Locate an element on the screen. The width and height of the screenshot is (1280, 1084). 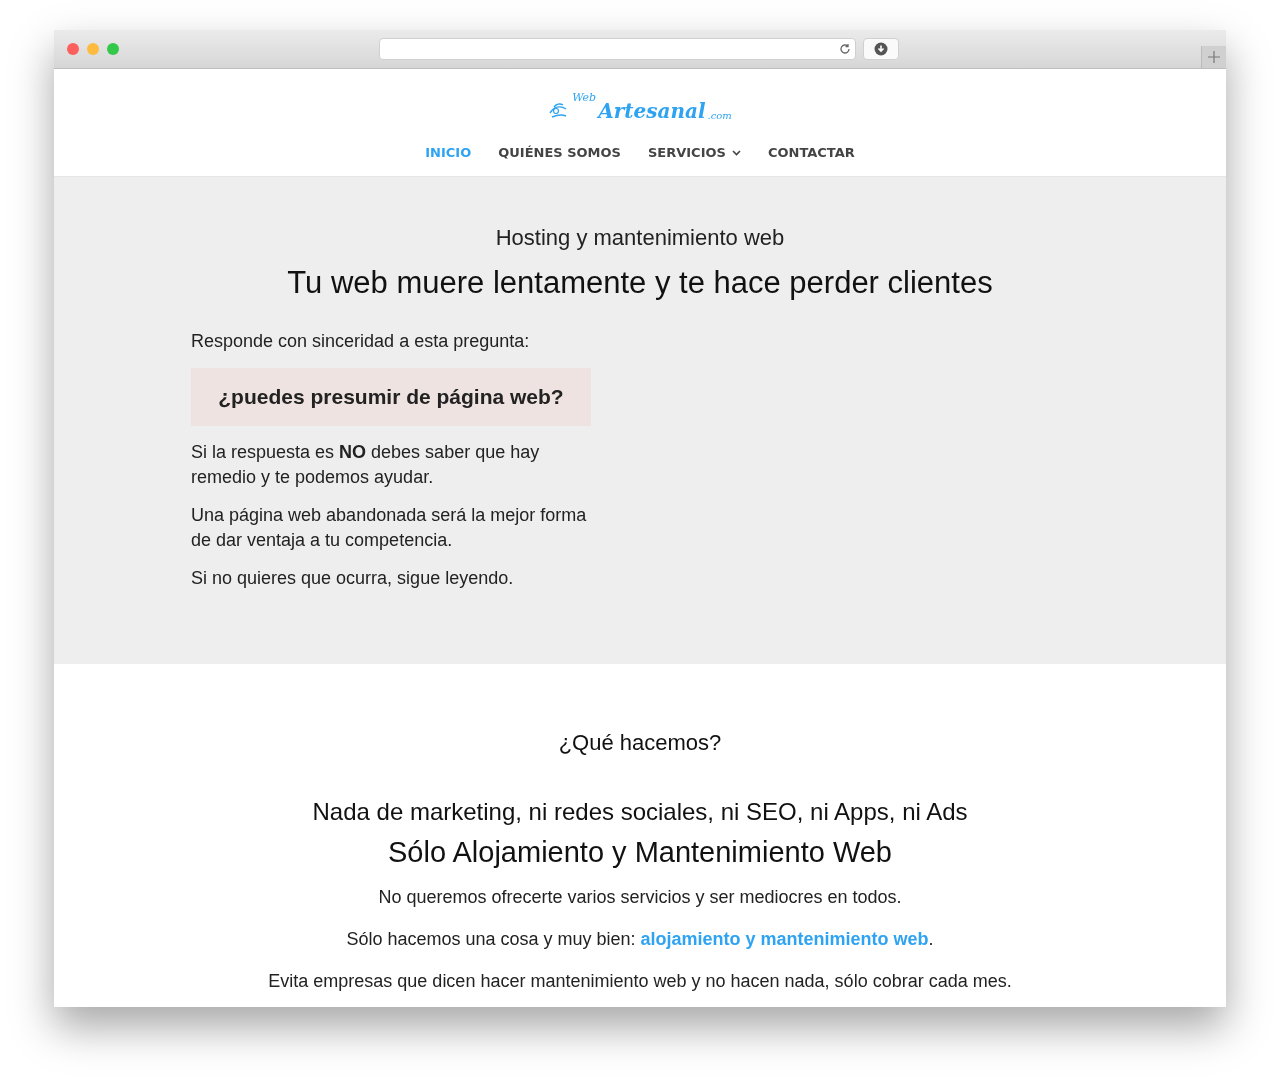
paragraph: No queremos ofrecerte varios servicios y ser mediocres en todos. is located at coordinates (640, 897).